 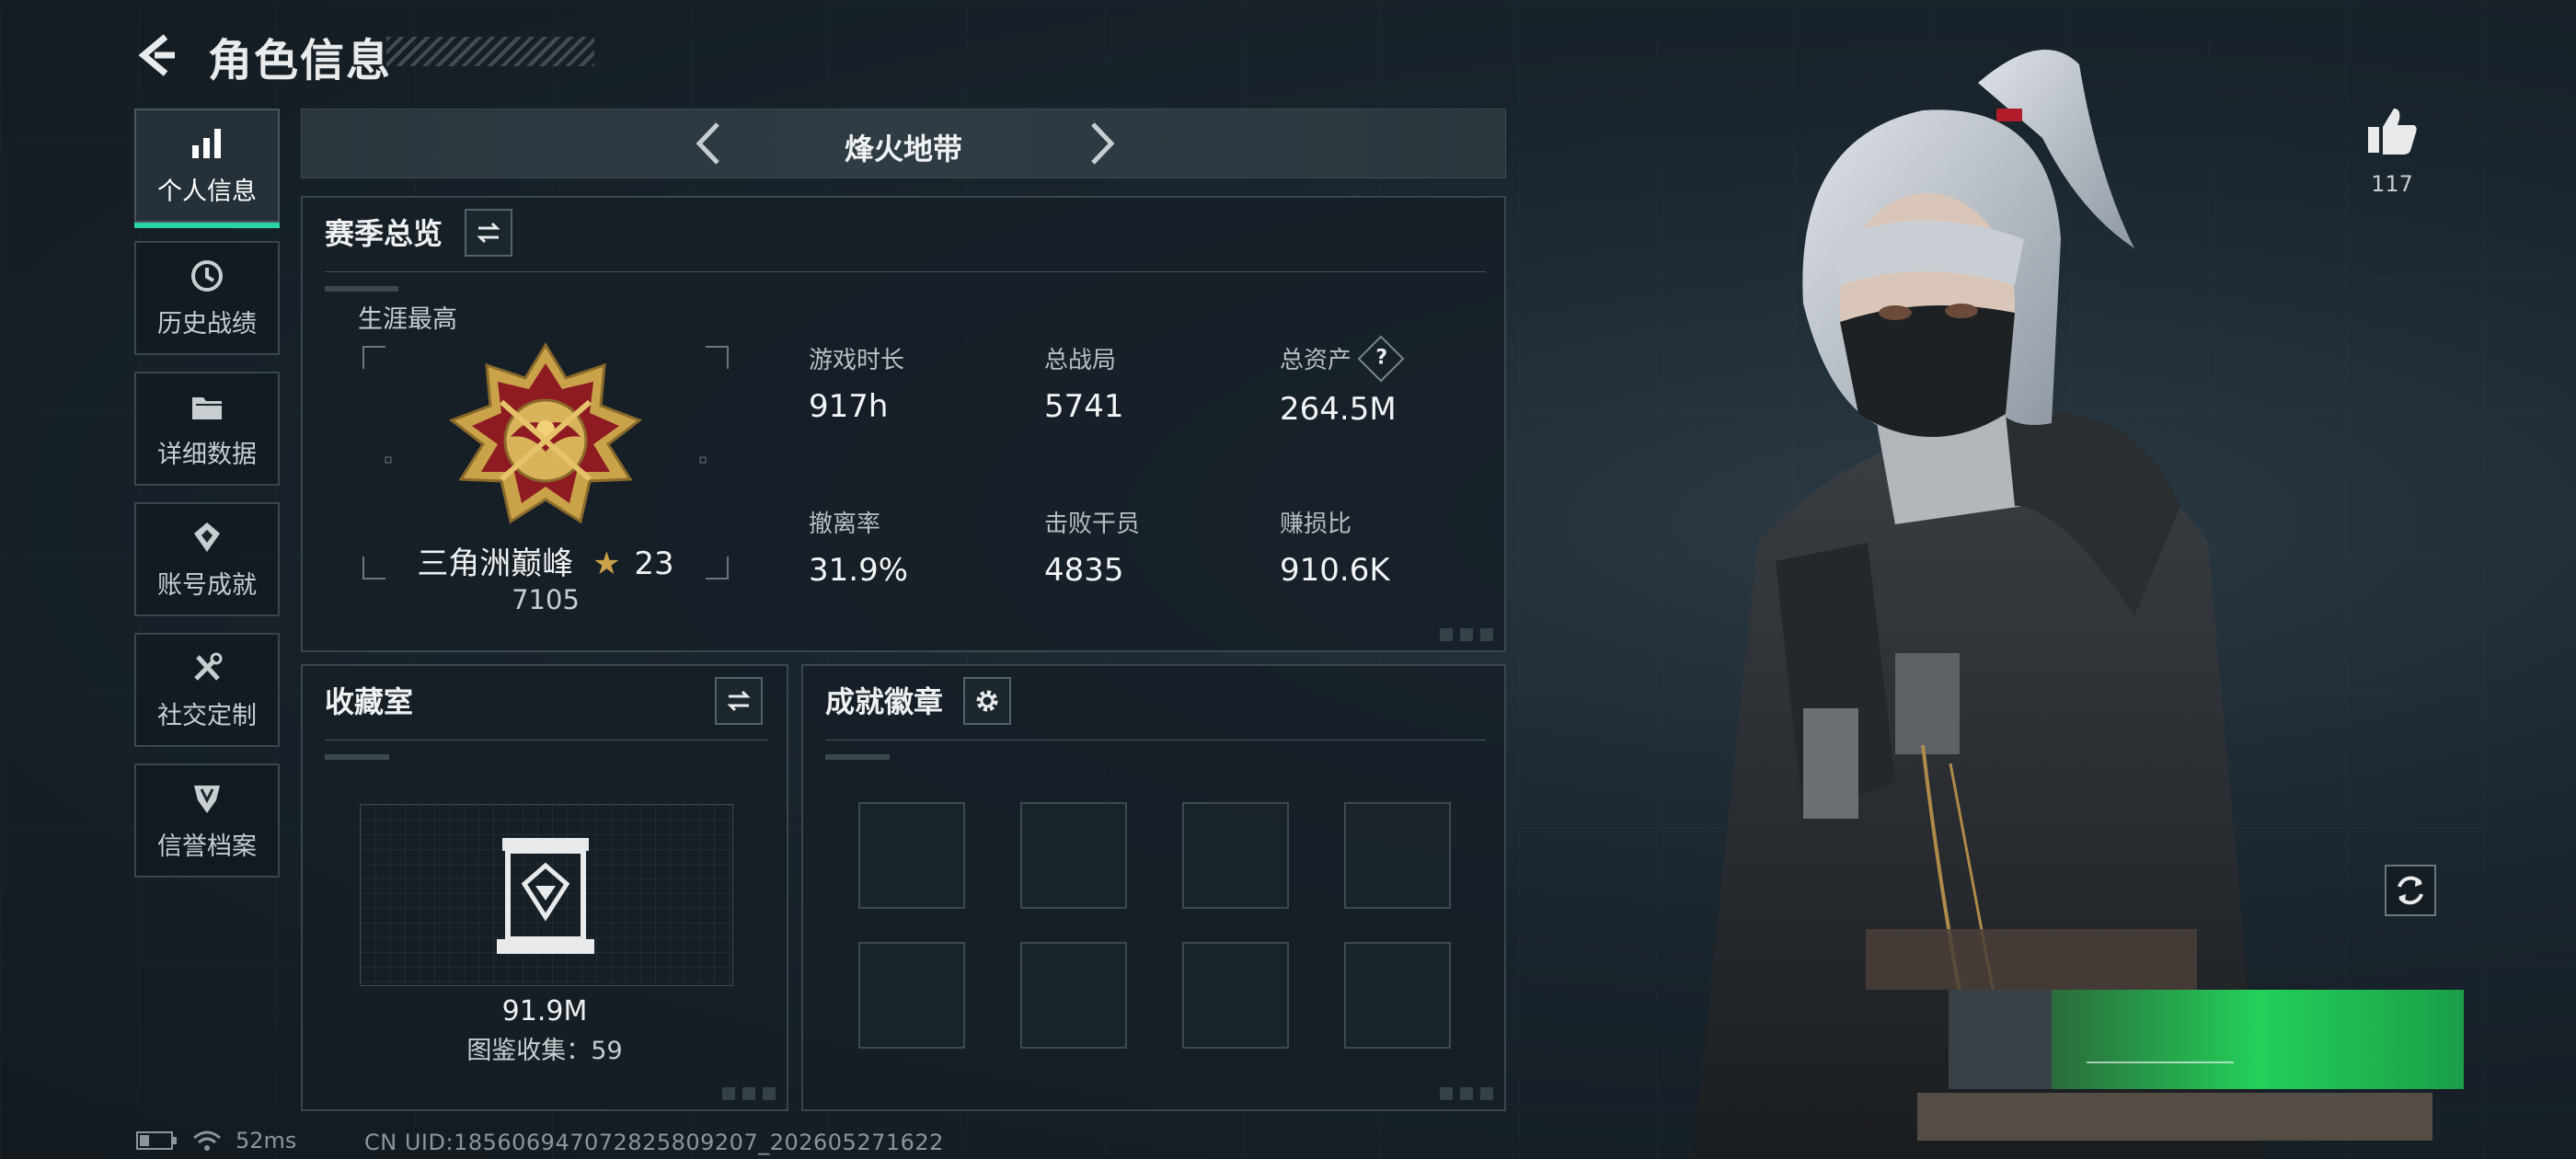 What do you see at coordinates (207, 559) in the screenshot?
I see `sidebar-item-account-achievements: 账号成就` at bounding box center [207, 559].